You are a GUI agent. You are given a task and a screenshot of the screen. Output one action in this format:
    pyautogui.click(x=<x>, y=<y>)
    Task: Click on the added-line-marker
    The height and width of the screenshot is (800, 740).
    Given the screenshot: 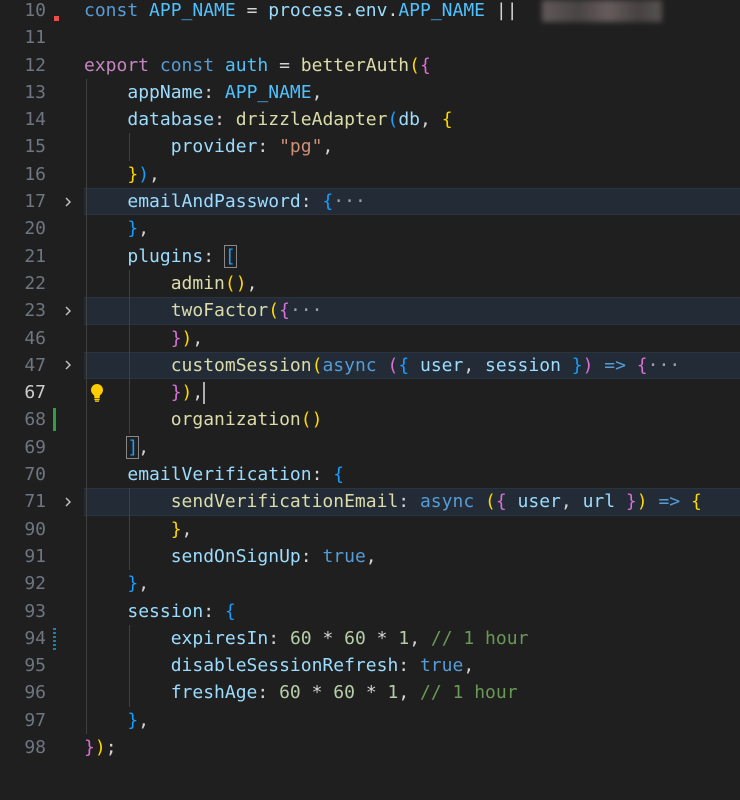 What is the action you would take?
    pyautogui.click(x=54, y=420)
    